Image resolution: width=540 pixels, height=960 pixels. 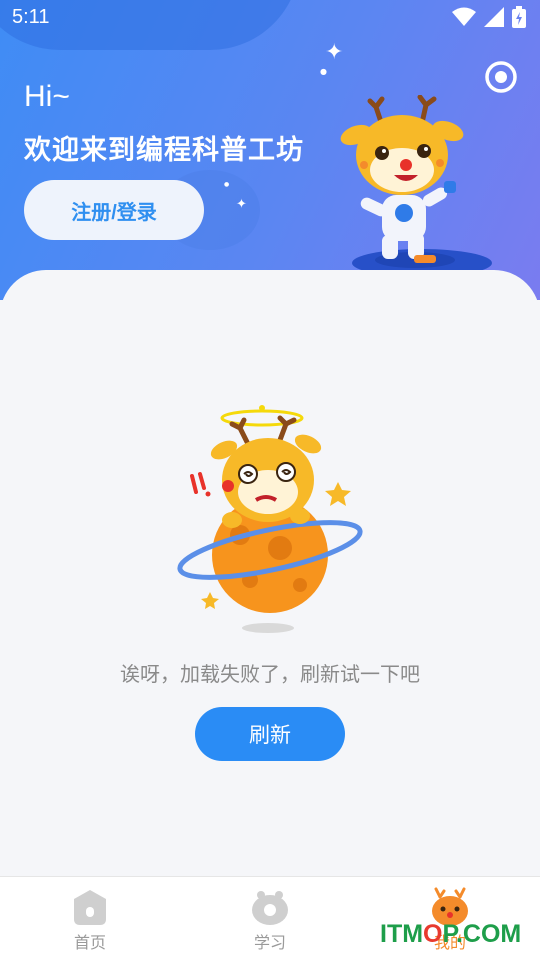 What do you see at coordinates (31, 17) in the screenshot?
I see `status-time: 5:11` at bounding box center [31, 17].